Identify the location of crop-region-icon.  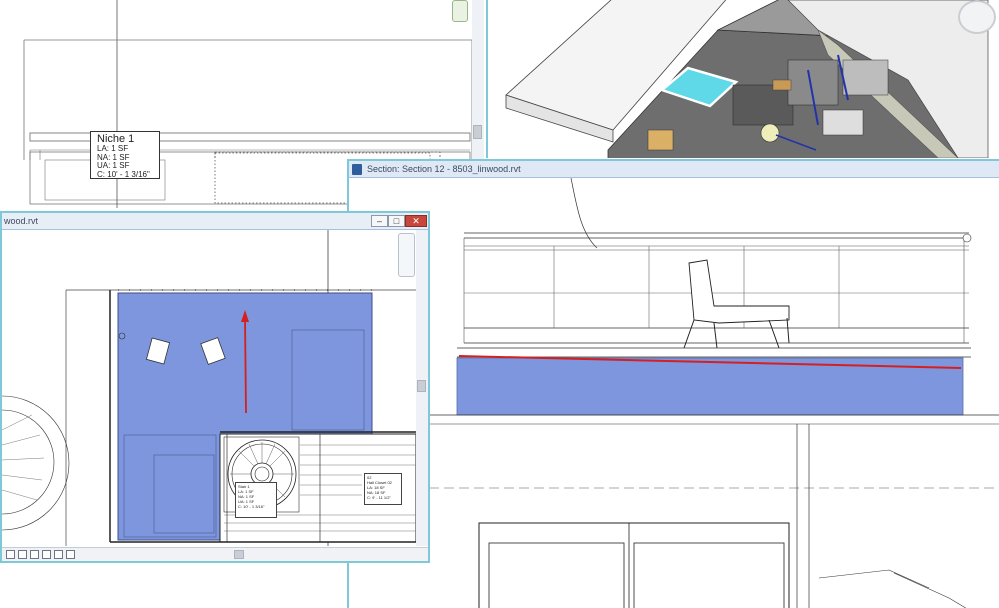
(70, 554).